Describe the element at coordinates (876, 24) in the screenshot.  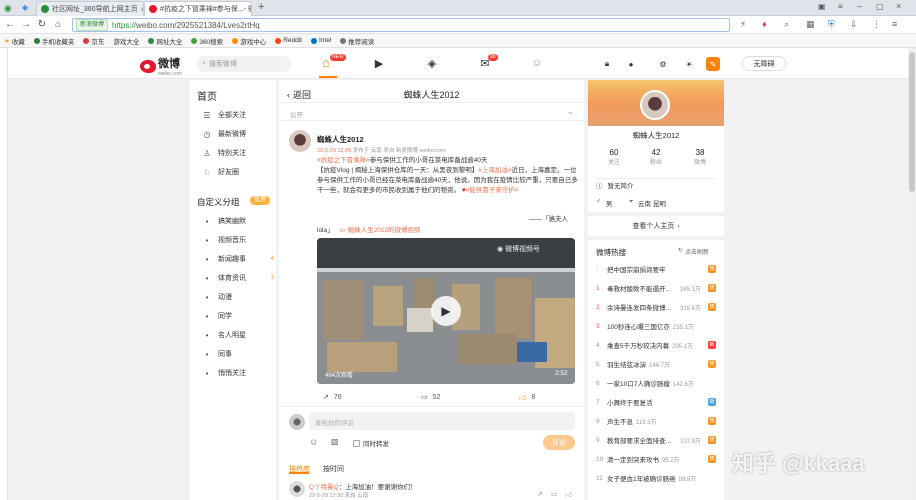
I see `apps-icon: ⋮` at that location.